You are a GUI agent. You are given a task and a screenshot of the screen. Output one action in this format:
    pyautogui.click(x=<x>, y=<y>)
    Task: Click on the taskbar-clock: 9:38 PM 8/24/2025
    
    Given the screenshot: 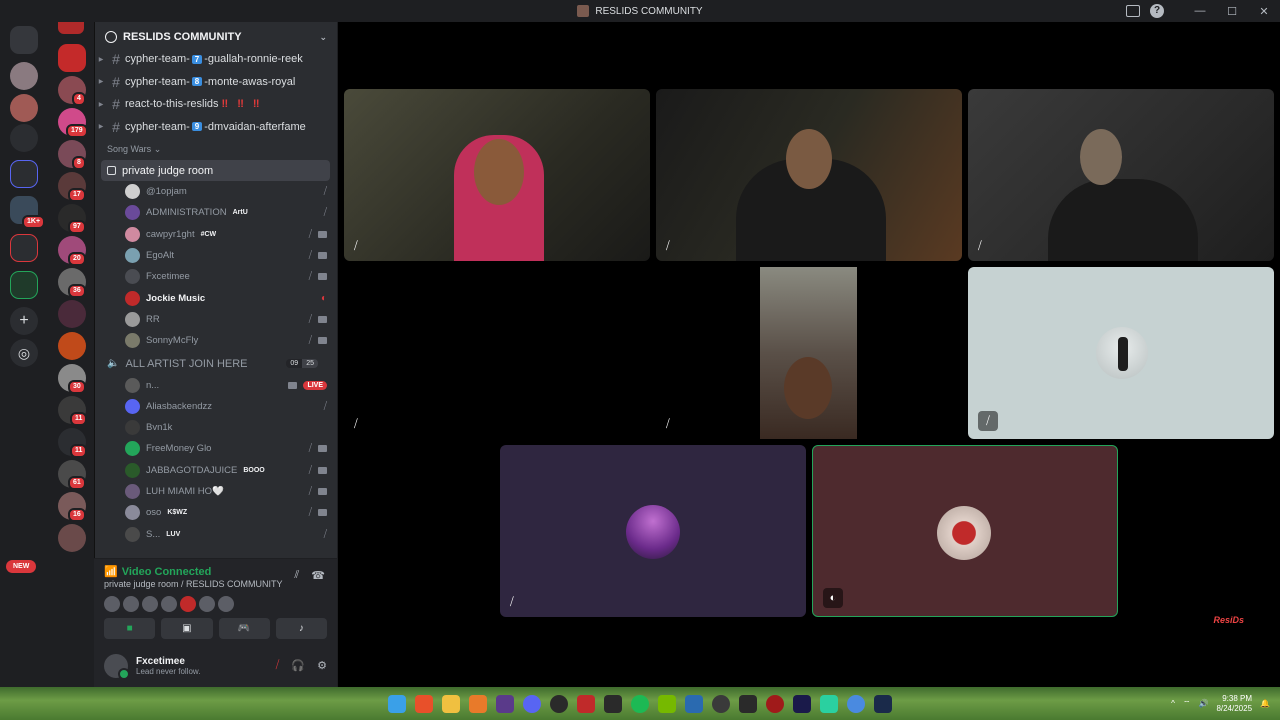 What is the action you would take?
    pyautogui.click(x=1234, y=704)
    